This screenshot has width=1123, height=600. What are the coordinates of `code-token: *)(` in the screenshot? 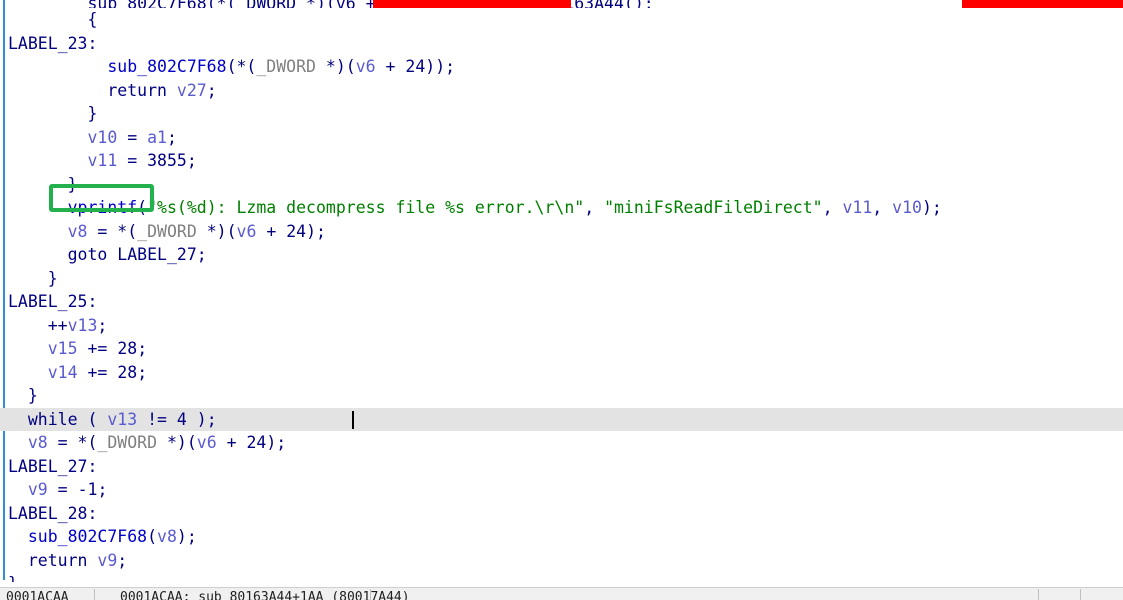 It's located at (216, 231).